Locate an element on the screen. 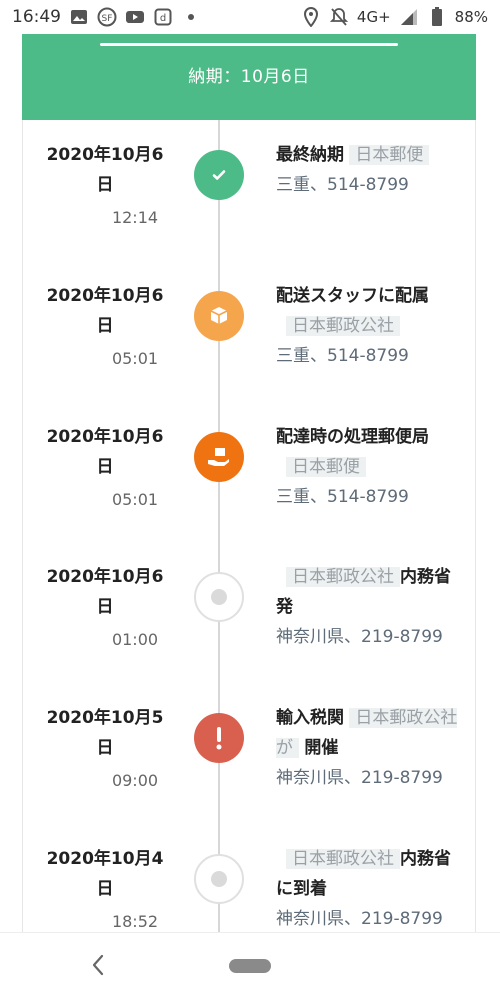  app-icon-sf: SF is located at coordinates (107, 17).